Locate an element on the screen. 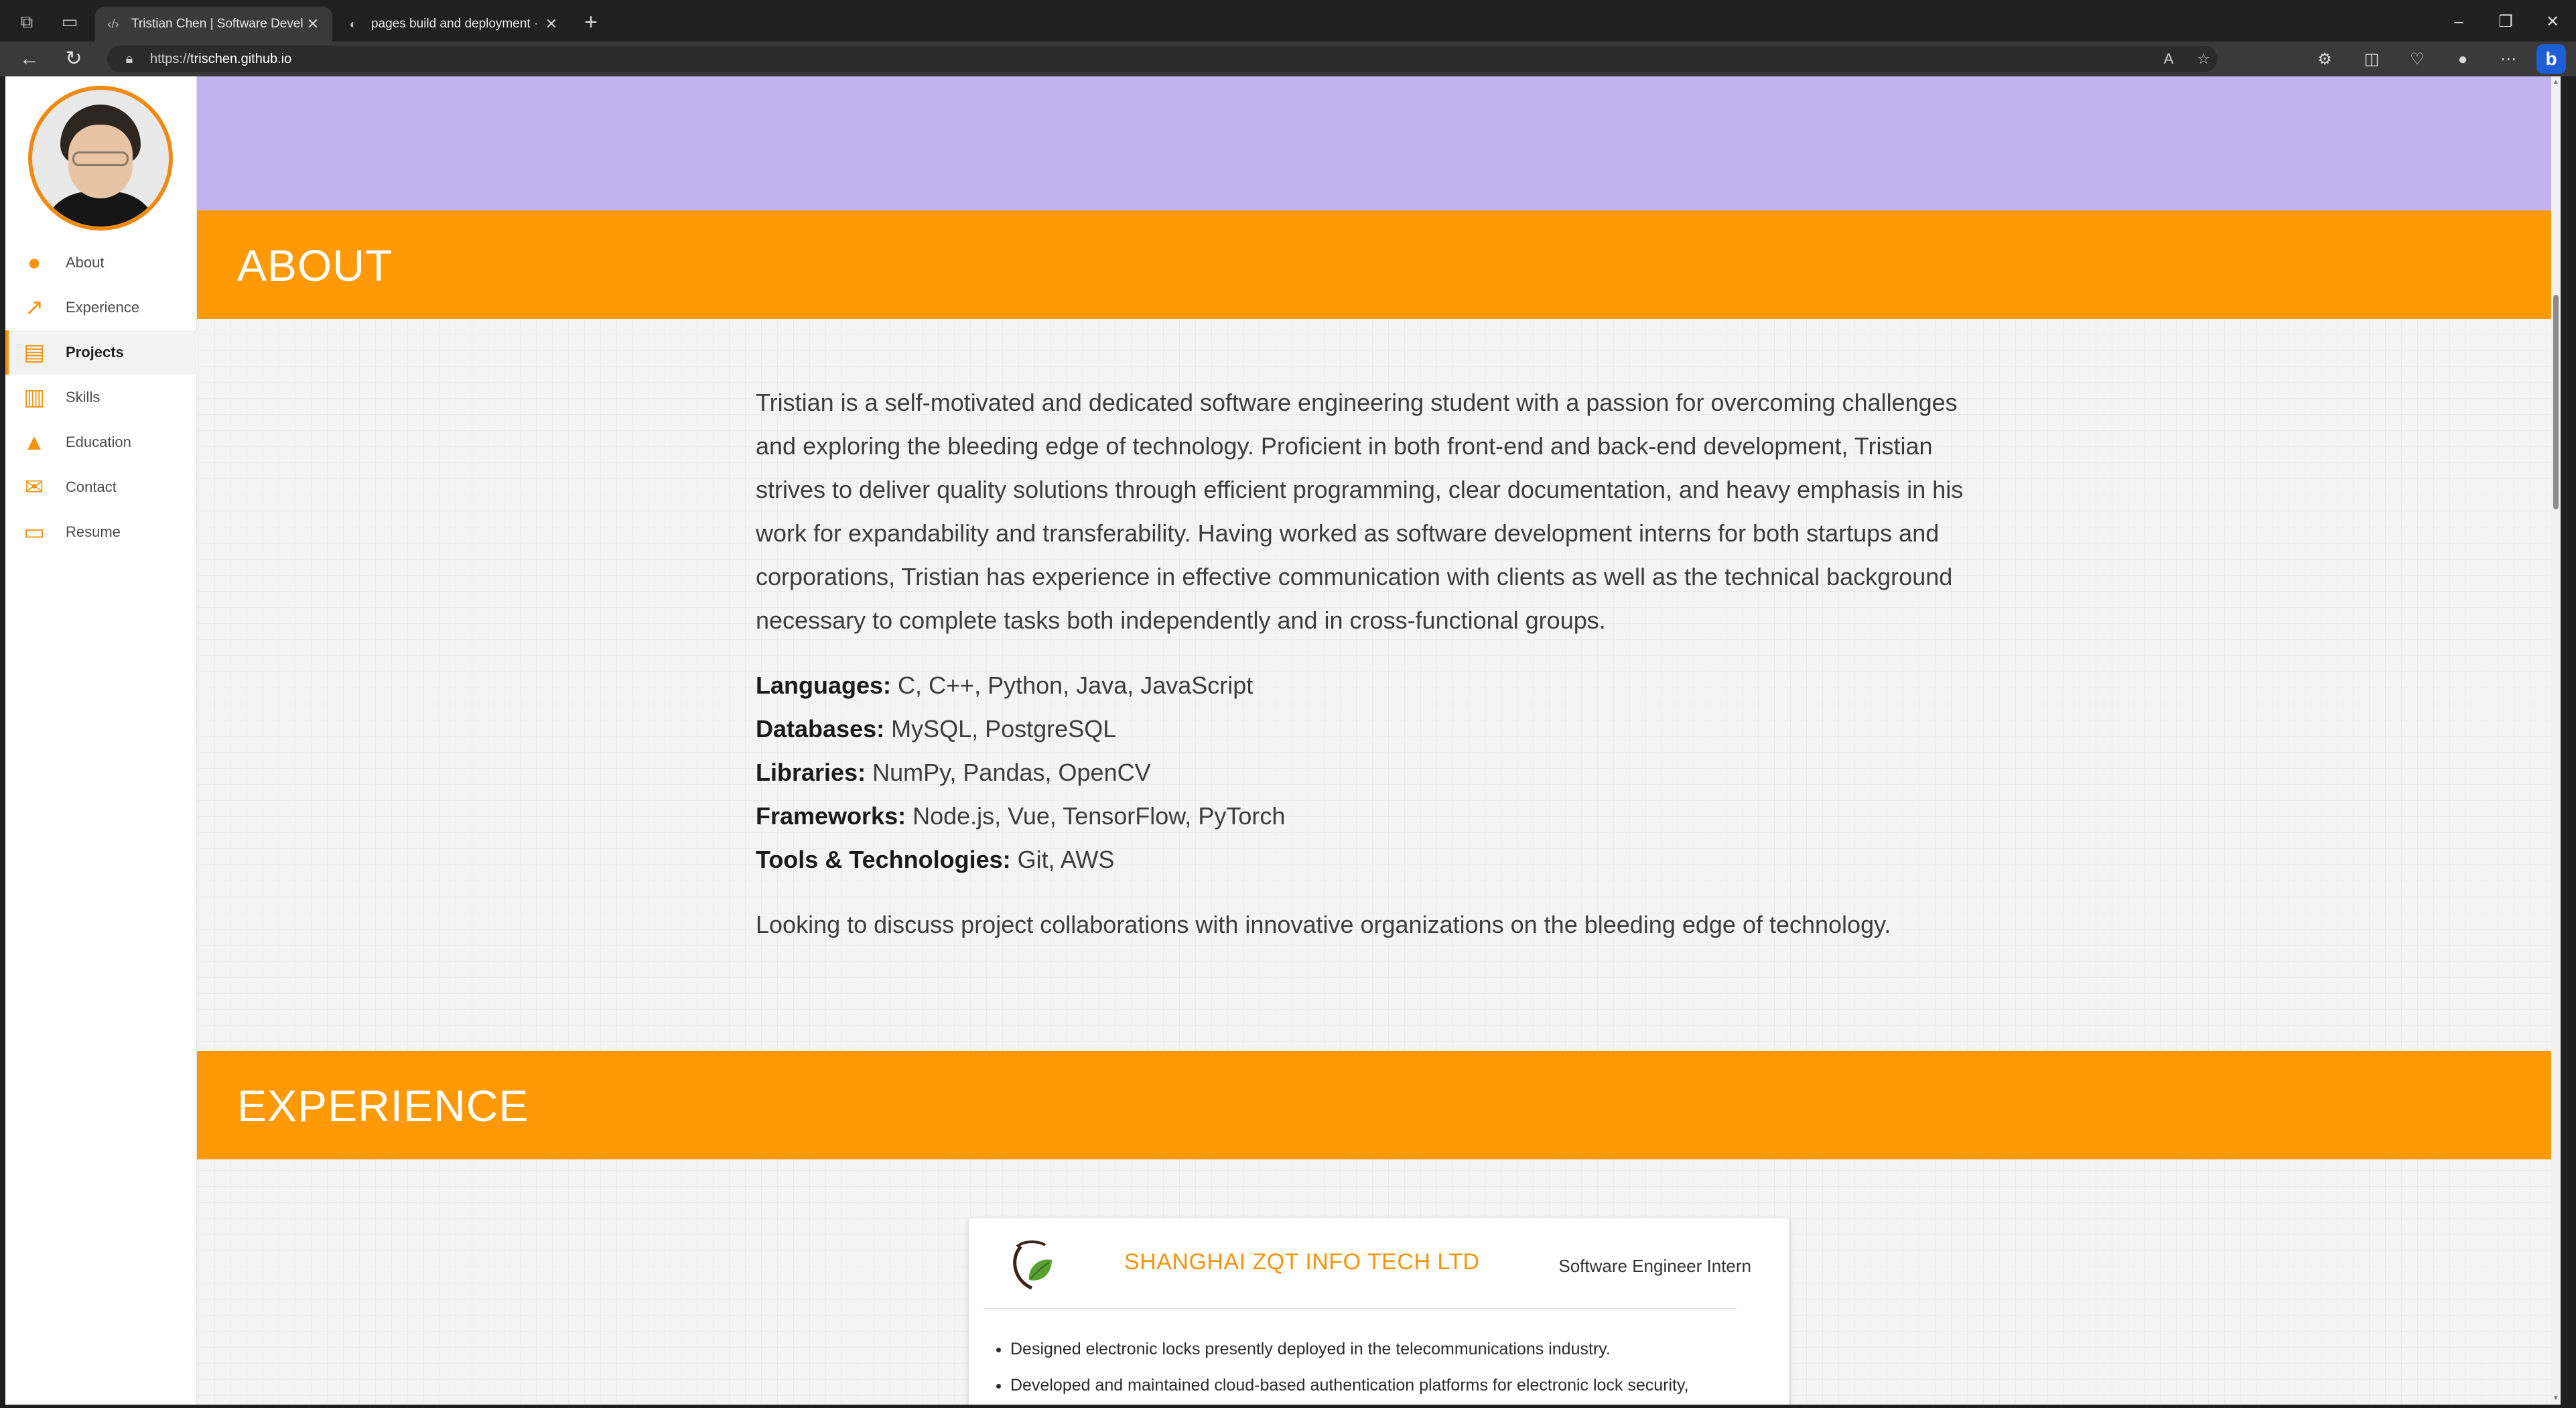 The width and height of the screenshot is (2576, 1408). sidebar-item-projects: ▤ Projects is located at coordinates (101, 352).